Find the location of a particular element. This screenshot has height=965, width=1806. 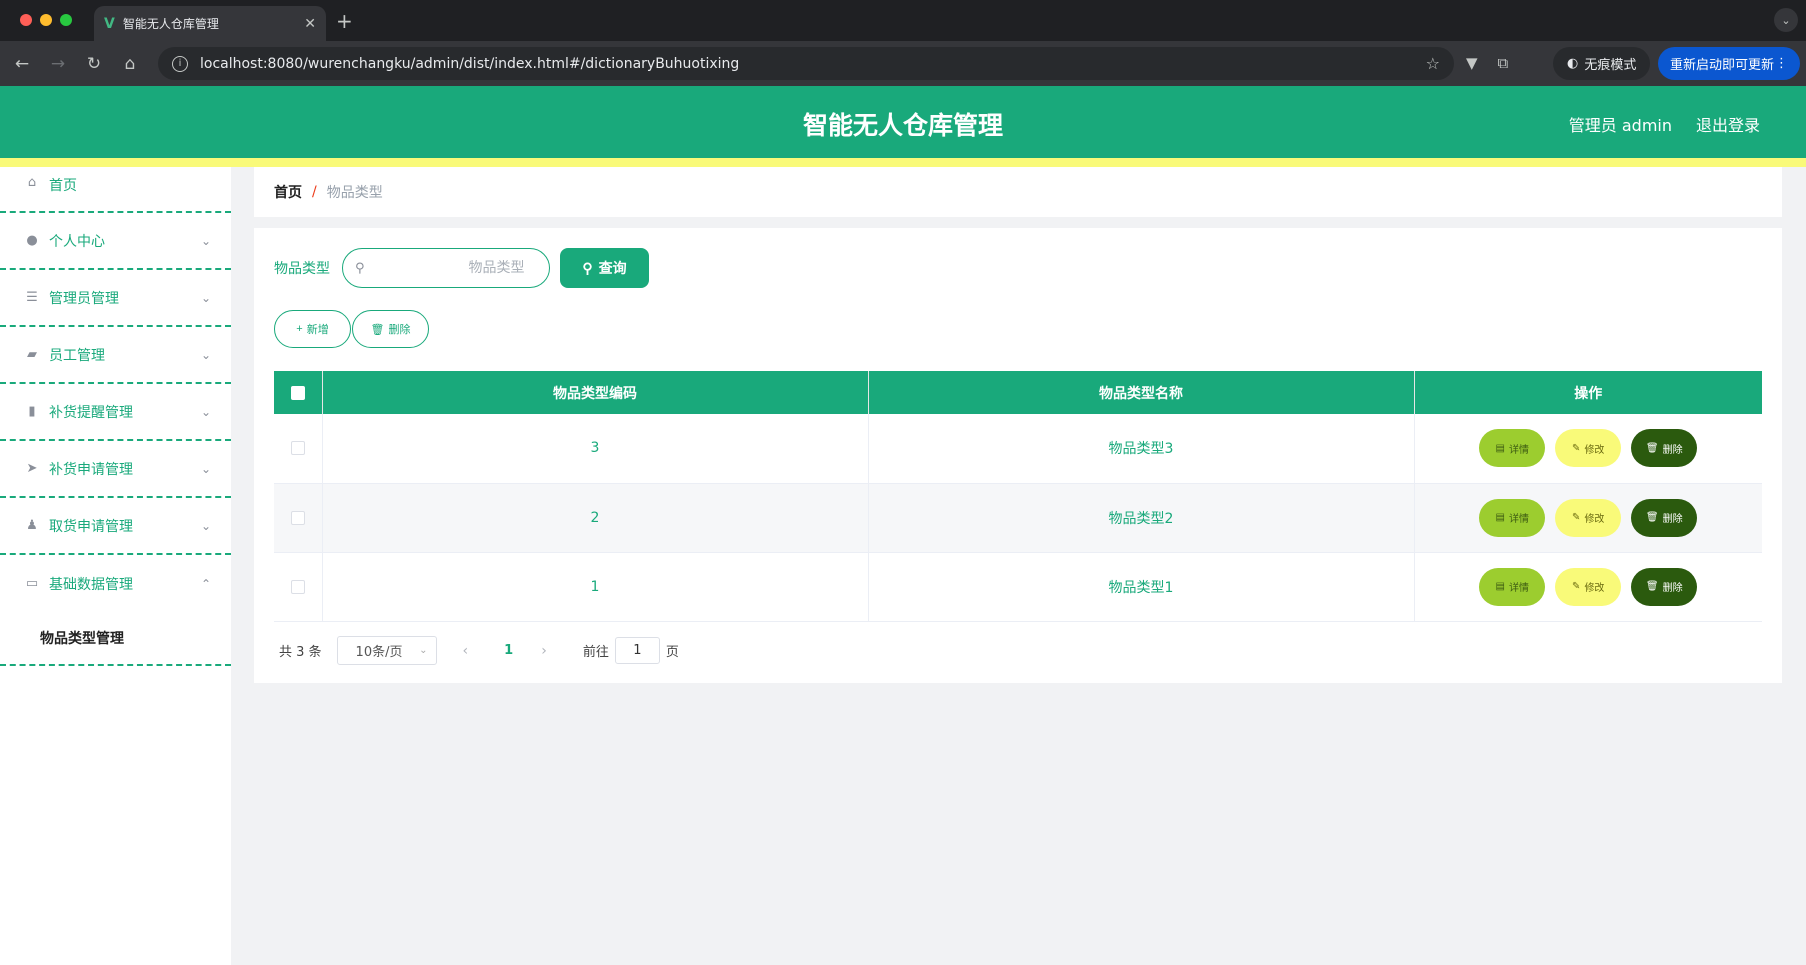

extensions-puzzle-icon: ⧉ is located at coordinates (1503, 63).